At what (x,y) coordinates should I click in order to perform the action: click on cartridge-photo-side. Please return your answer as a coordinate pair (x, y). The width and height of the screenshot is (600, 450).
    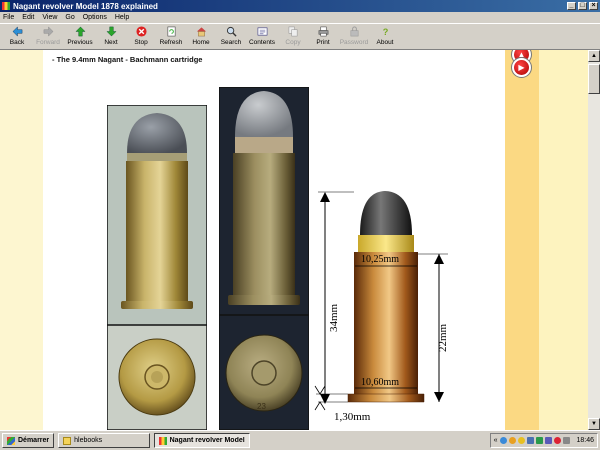
    Looking at the image, I should click on (157, 215).